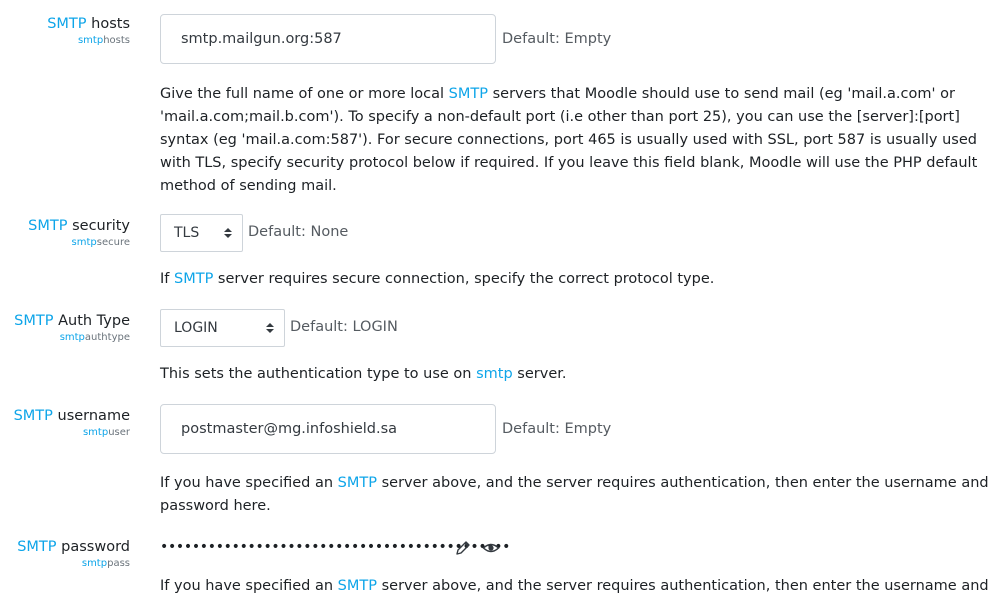  I want to click on setting-key: smtphosts, so click(65, 41).